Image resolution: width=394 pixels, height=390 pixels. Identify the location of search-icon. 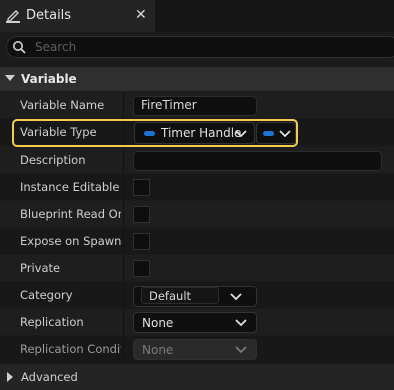
(19, 47).